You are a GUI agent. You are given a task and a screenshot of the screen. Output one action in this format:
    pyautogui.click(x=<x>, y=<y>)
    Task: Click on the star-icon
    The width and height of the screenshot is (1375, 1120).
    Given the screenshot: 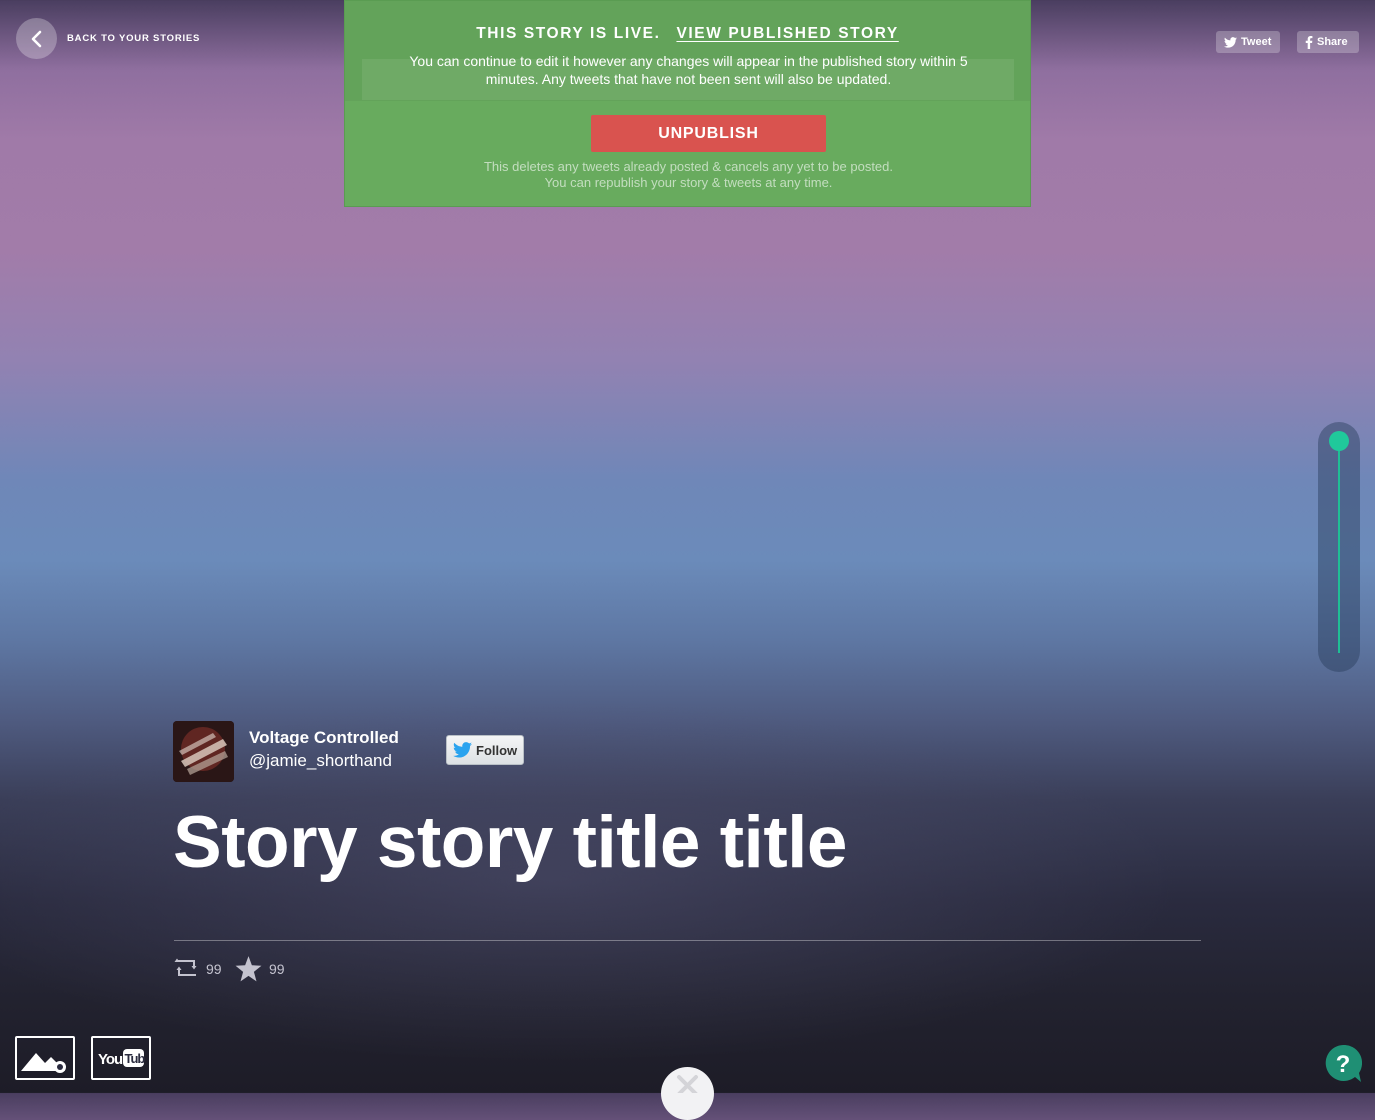 What is the action you would take?
    pyautogui.click(x=248, y=969)
    